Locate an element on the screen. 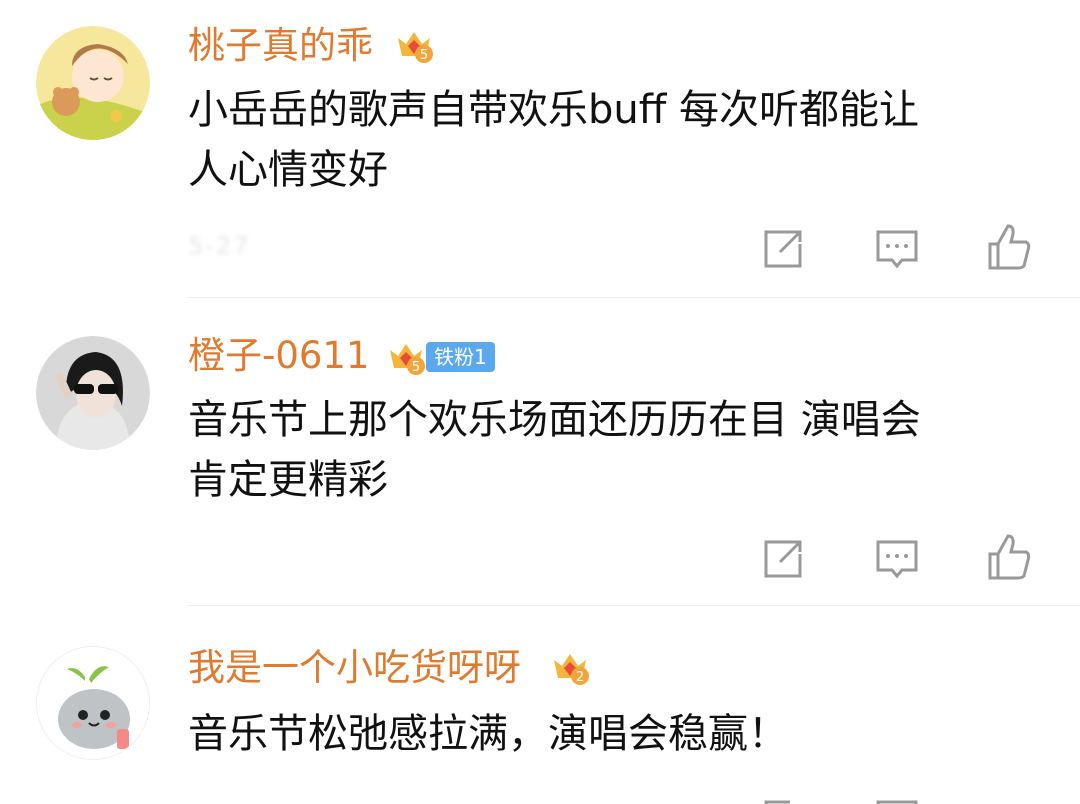 The width and height of the screenshot is (1080, 804). comment-text-line: 音乐节上那个欢乐场面还历历在目 演唱会 is located at coordinates (554, 420).